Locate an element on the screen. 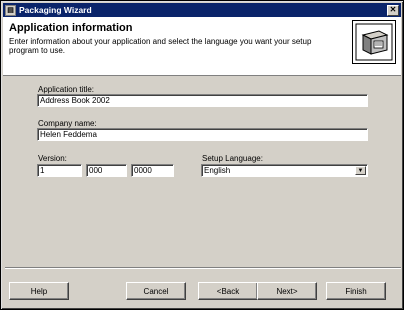 The height and width of the screenshot is (310, 404). version-minor-input: 000 is located at coordinates (106, 170).